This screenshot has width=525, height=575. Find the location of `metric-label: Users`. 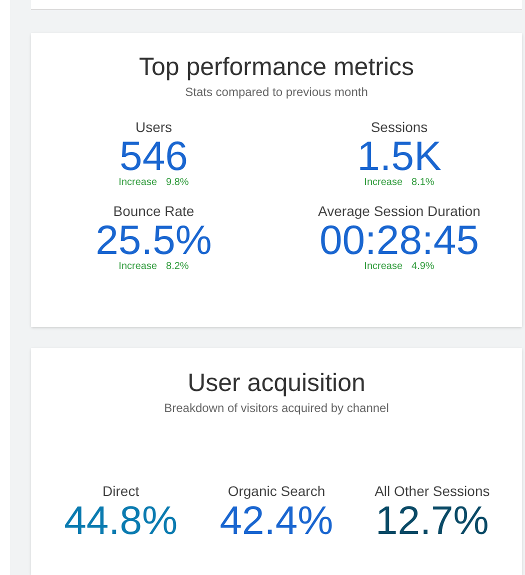

metric-label: Users is located at coordinates (153, 127).